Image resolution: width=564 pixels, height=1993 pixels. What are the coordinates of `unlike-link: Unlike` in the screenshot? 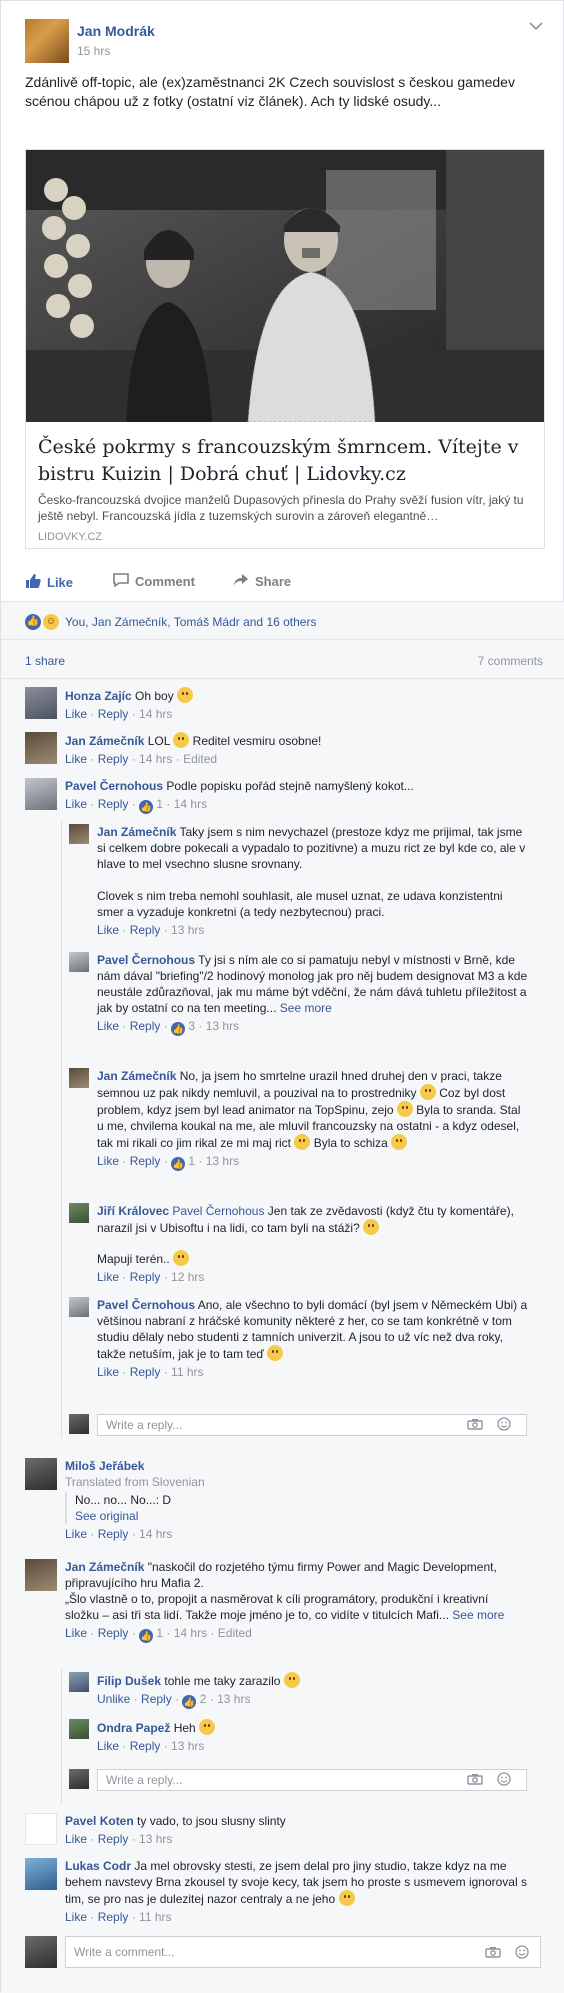 It's located at (113, 1699).